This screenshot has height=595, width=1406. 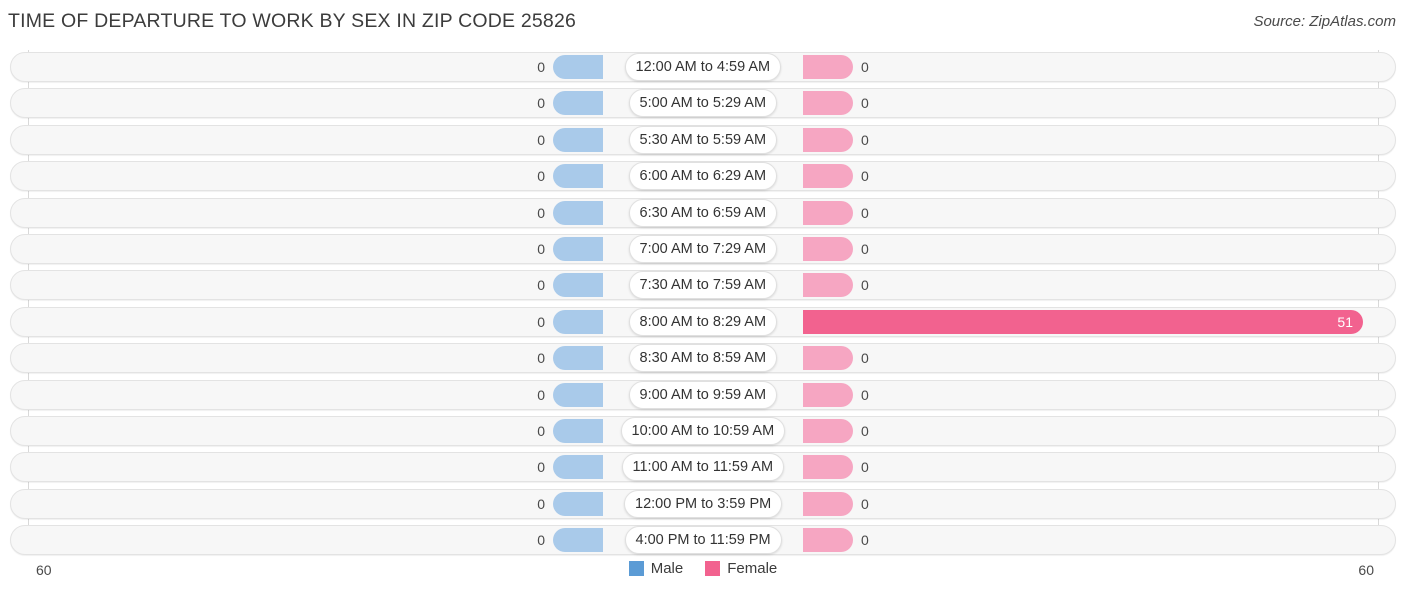 I want to click on row-label: 9:00 AM to 9:59 AM, so click(x=703, y=394).